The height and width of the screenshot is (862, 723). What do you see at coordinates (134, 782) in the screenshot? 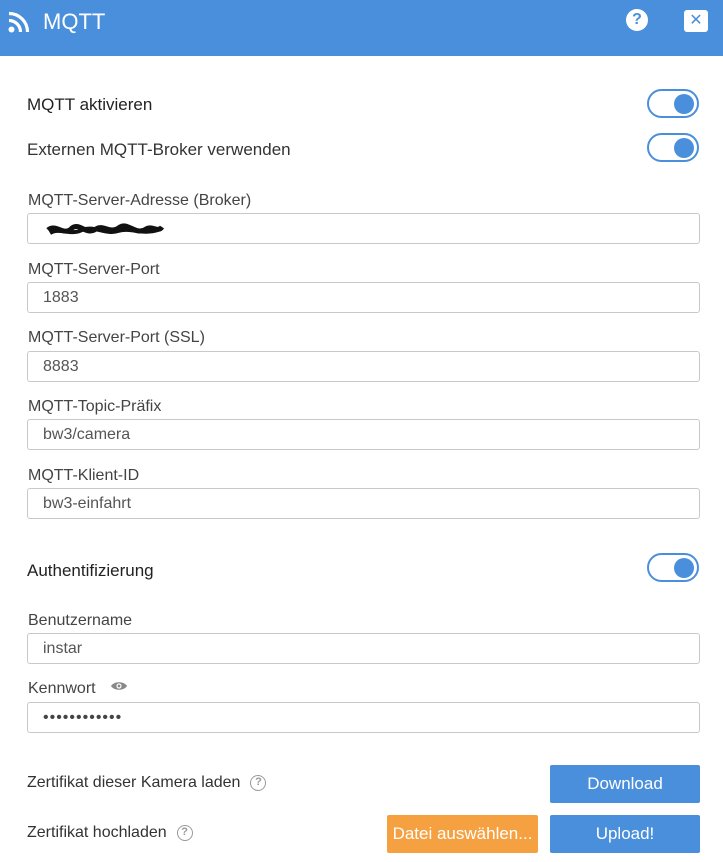
I see `cert-load-label: Zertifikat dieser Kamera laden` at bounding box center [134, 782].